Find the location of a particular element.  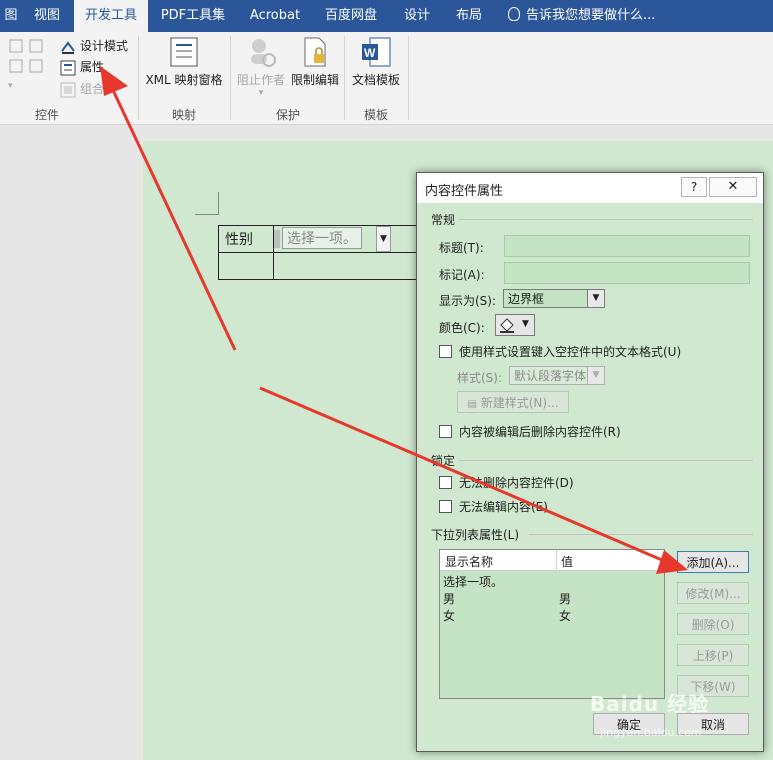

color-picker-button: ▼ is located at coordinates (515, 325).